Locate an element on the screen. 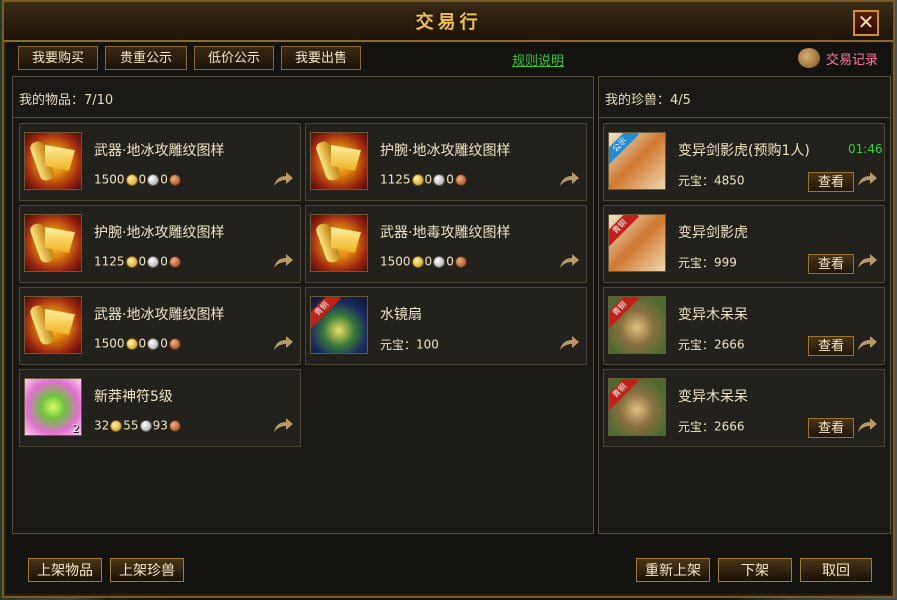  item-slot: 武器·地毒攻雕纹图样 1500 0 0 is located at coordinates (446, 244).